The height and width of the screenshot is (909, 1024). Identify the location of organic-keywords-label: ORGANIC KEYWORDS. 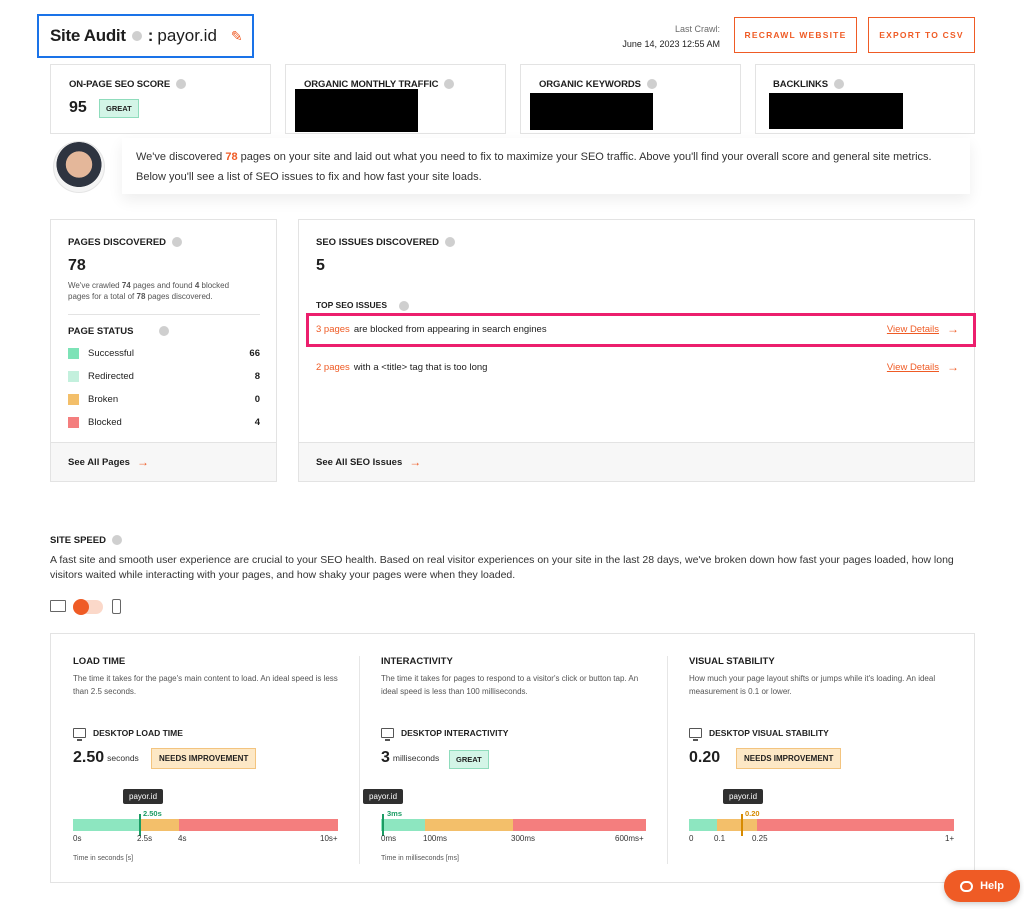
(598, 84).